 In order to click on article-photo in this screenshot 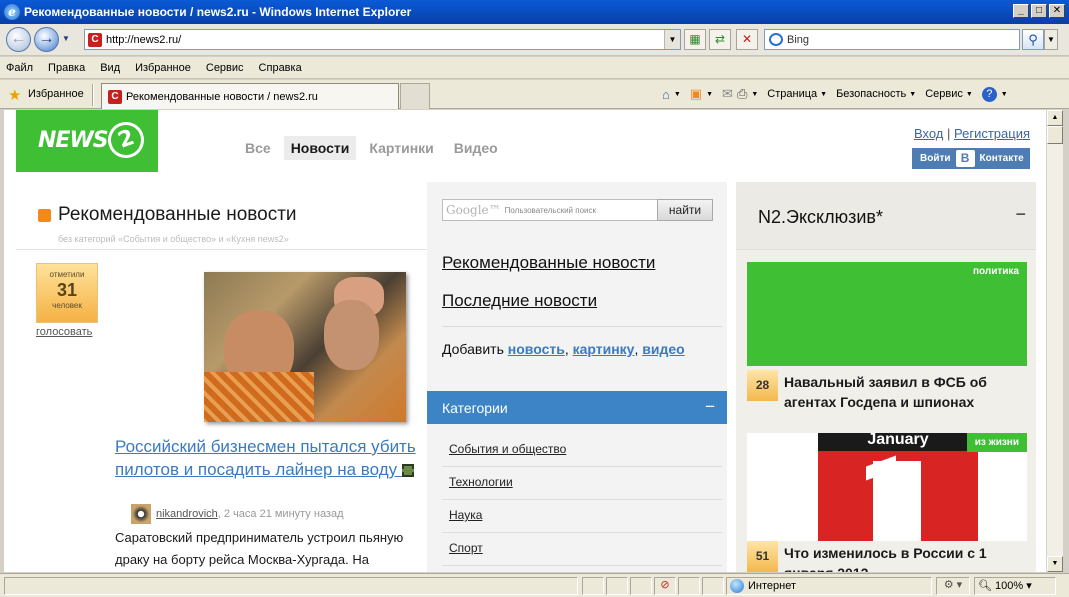, I will do `click(305, 347)`.